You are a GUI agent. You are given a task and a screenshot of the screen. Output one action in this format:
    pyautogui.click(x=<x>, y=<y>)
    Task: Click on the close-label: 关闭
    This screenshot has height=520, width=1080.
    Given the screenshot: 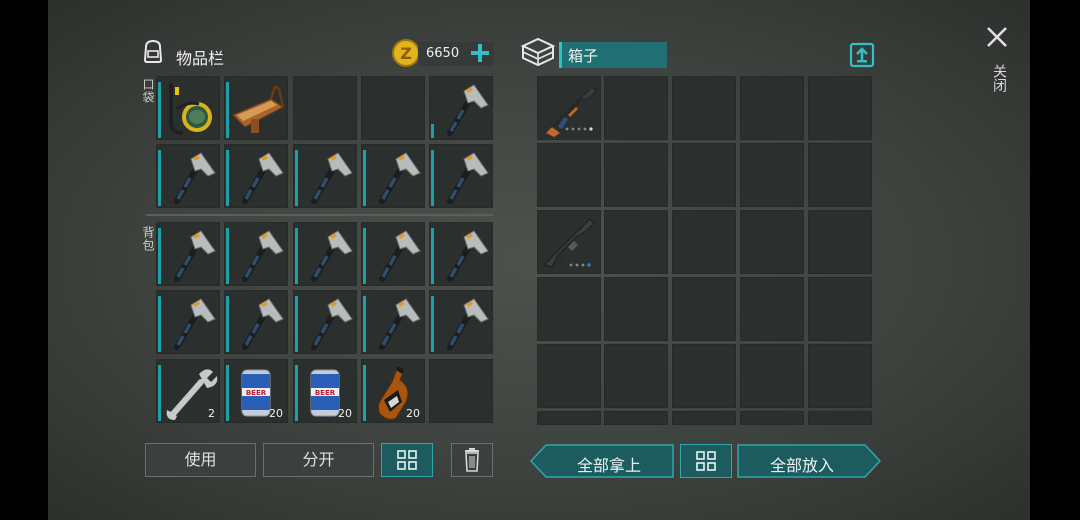 What is the action you would take?
    pyautogui.click(x=999, y=78)
    